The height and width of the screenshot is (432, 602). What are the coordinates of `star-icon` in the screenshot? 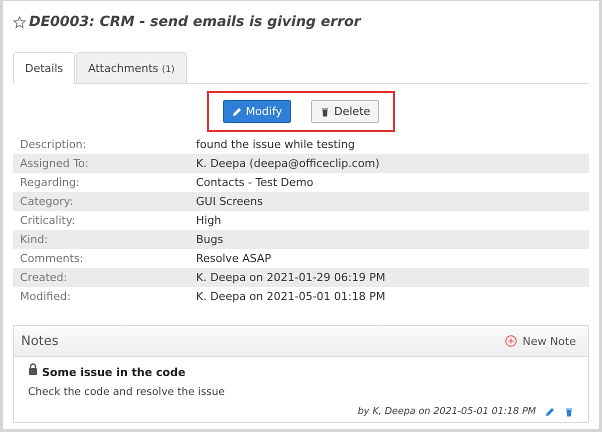 It's located at (19, 22).